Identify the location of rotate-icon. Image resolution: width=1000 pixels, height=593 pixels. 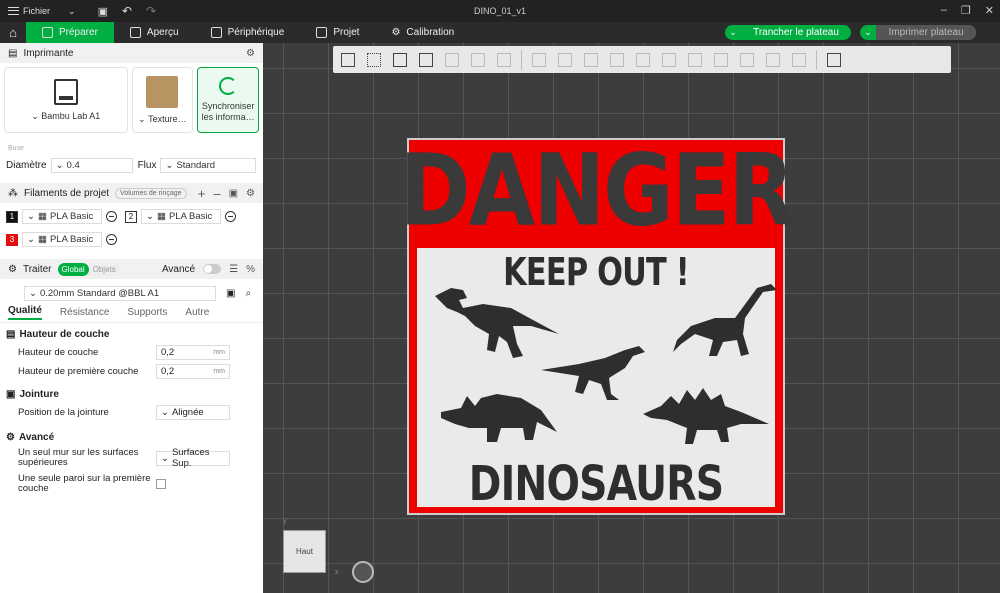
(565, 60).